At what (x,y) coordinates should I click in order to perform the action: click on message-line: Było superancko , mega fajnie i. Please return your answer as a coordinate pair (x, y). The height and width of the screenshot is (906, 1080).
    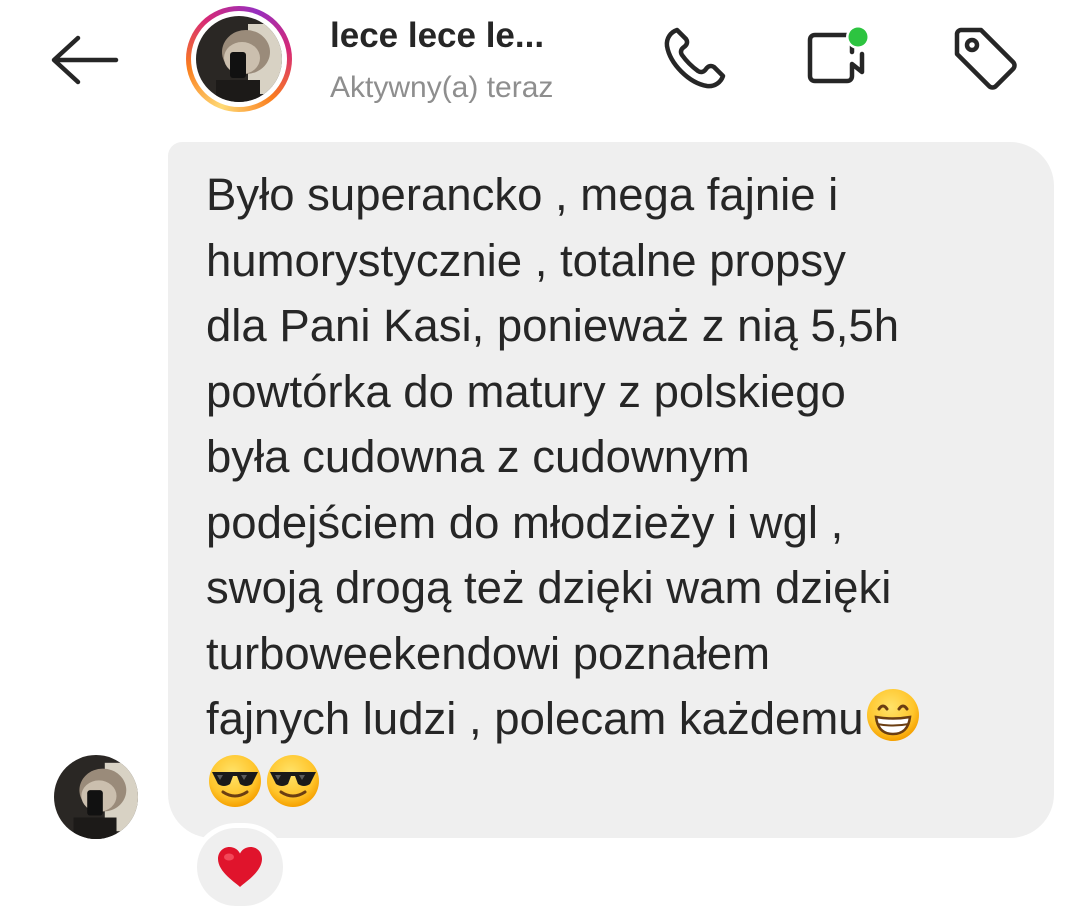
    Looking at the image, I should click on (522, 194).